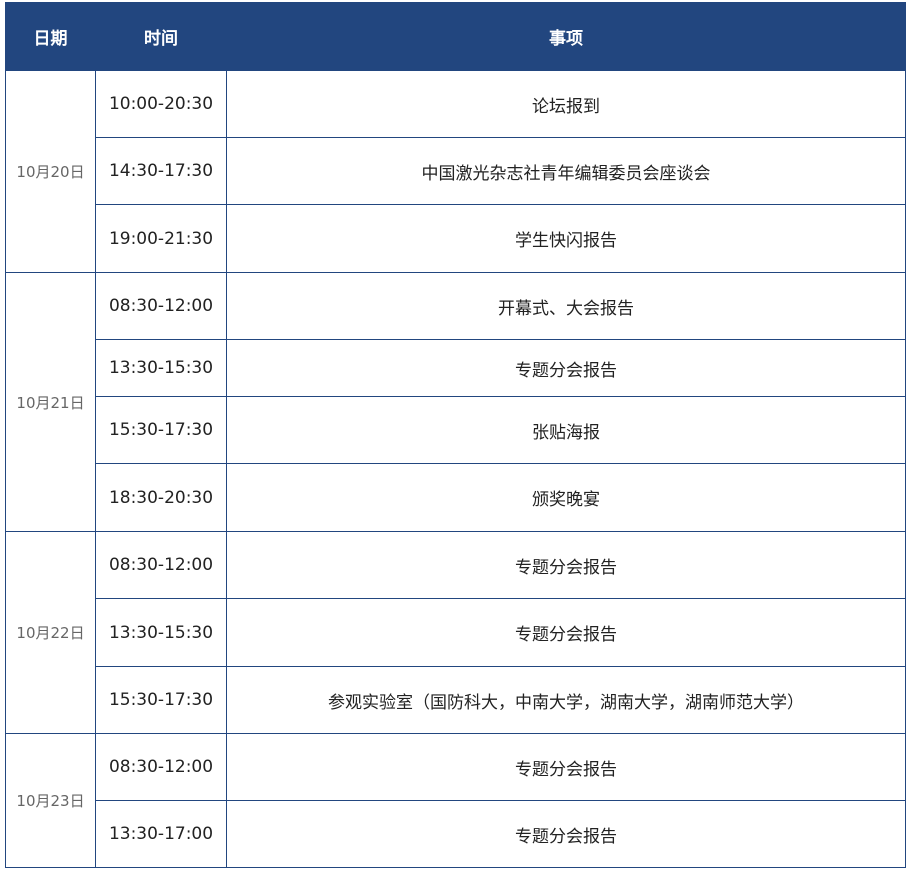 Image resolution: width=911 pixels, height=875 pixels. I want to click on time-cell: 10:00-20:30, so click(161, 104).